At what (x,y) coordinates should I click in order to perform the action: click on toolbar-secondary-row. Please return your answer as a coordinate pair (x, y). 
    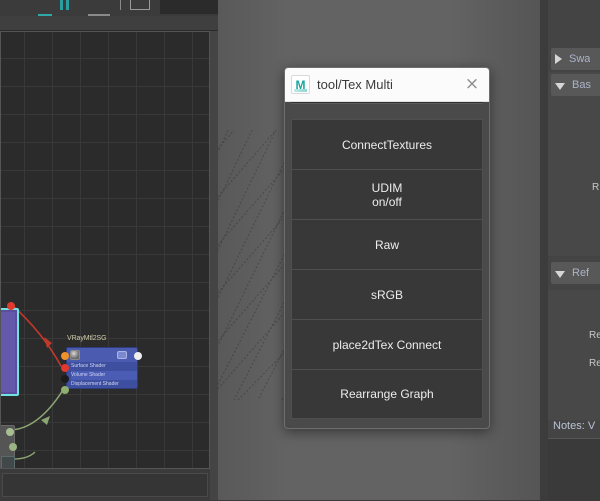
    Looking at the image, I should click on (109, 23).